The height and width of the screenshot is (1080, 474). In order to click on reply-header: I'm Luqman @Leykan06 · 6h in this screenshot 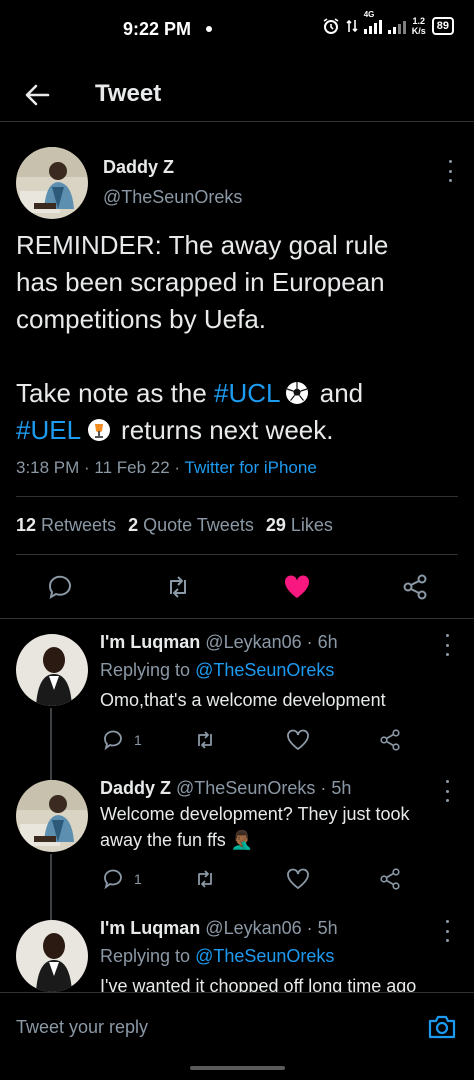, I will do `click(219, 642)`.